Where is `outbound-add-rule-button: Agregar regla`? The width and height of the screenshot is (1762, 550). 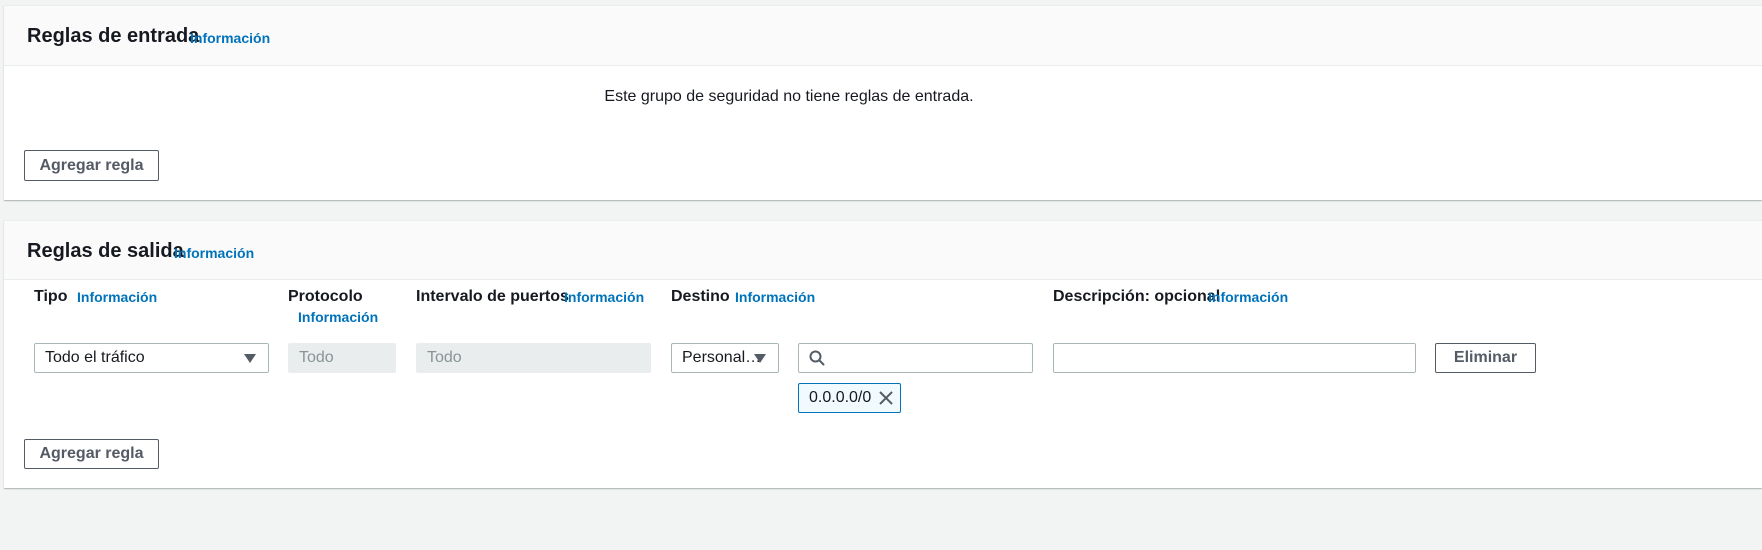 outbound-add-rule-button: Agregar regla is located at coordinates (91, 454).